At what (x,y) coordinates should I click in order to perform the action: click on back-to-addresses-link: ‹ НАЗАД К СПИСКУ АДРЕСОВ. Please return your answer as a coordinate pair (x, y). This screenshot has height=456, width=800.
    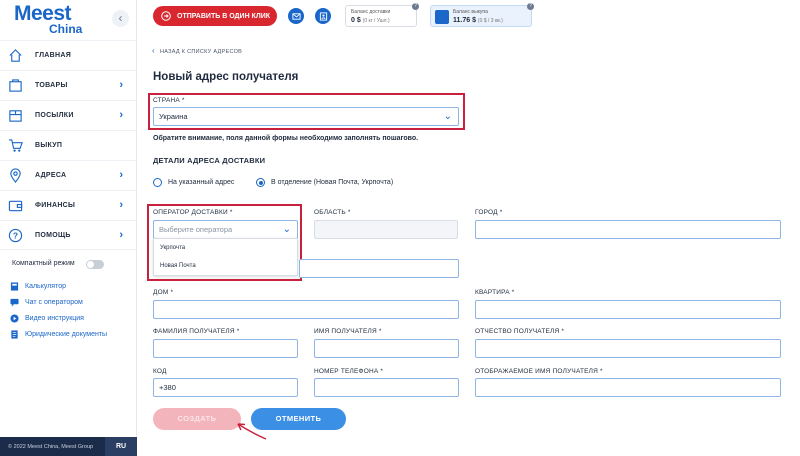
    Looking at the image, I should click on (197, 50).